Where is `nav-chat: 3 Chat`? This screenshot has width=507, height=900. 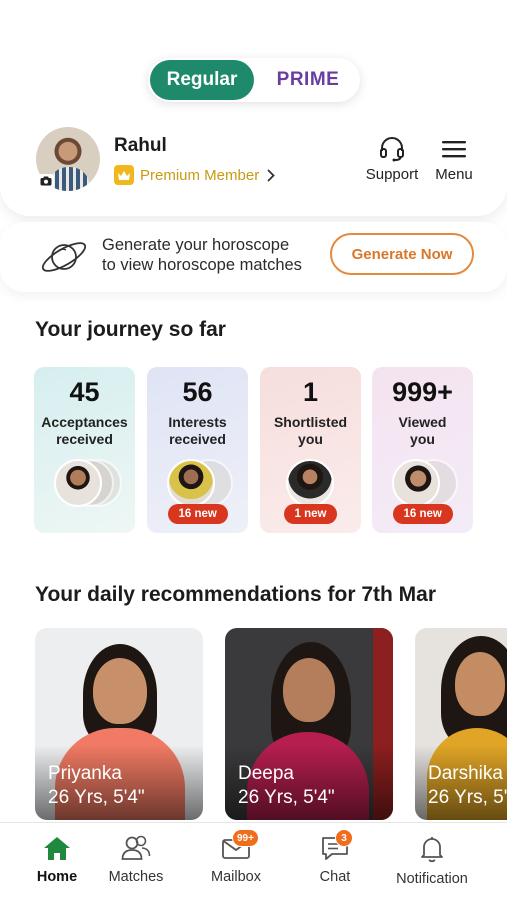
nav-chat: 3 Chat is located at coordinates (335, 857).